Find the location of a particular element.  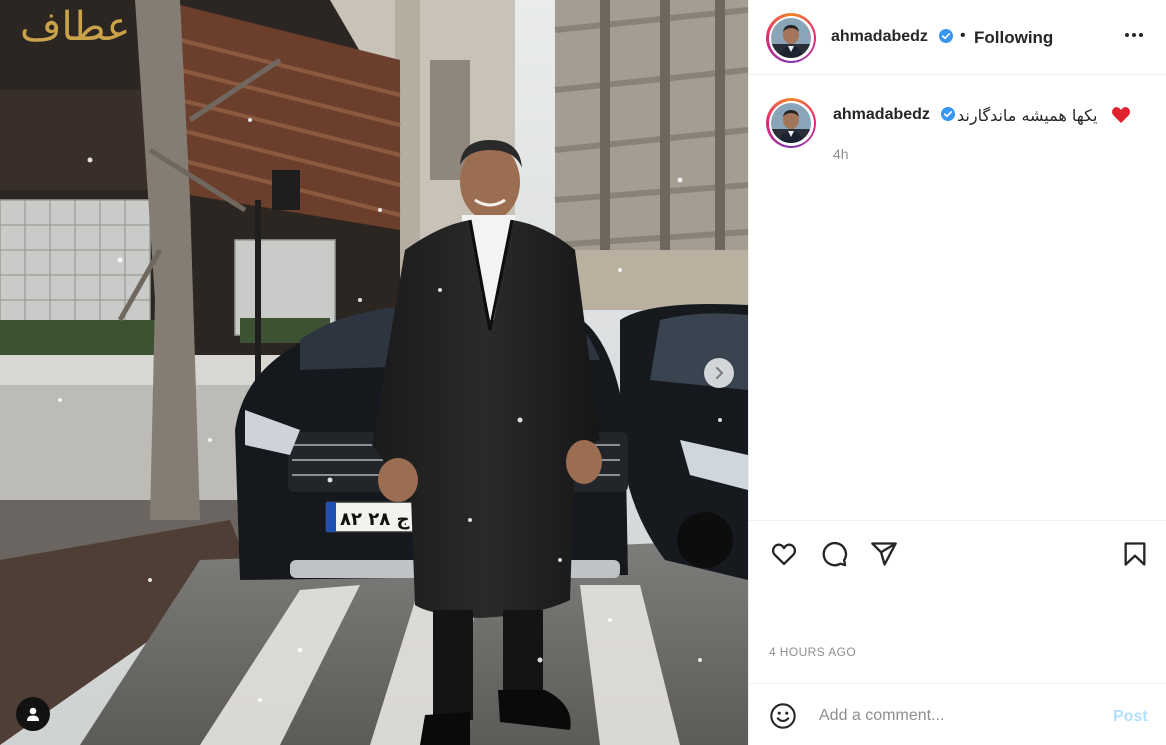

action-bar is located at coordinates (957, 552).